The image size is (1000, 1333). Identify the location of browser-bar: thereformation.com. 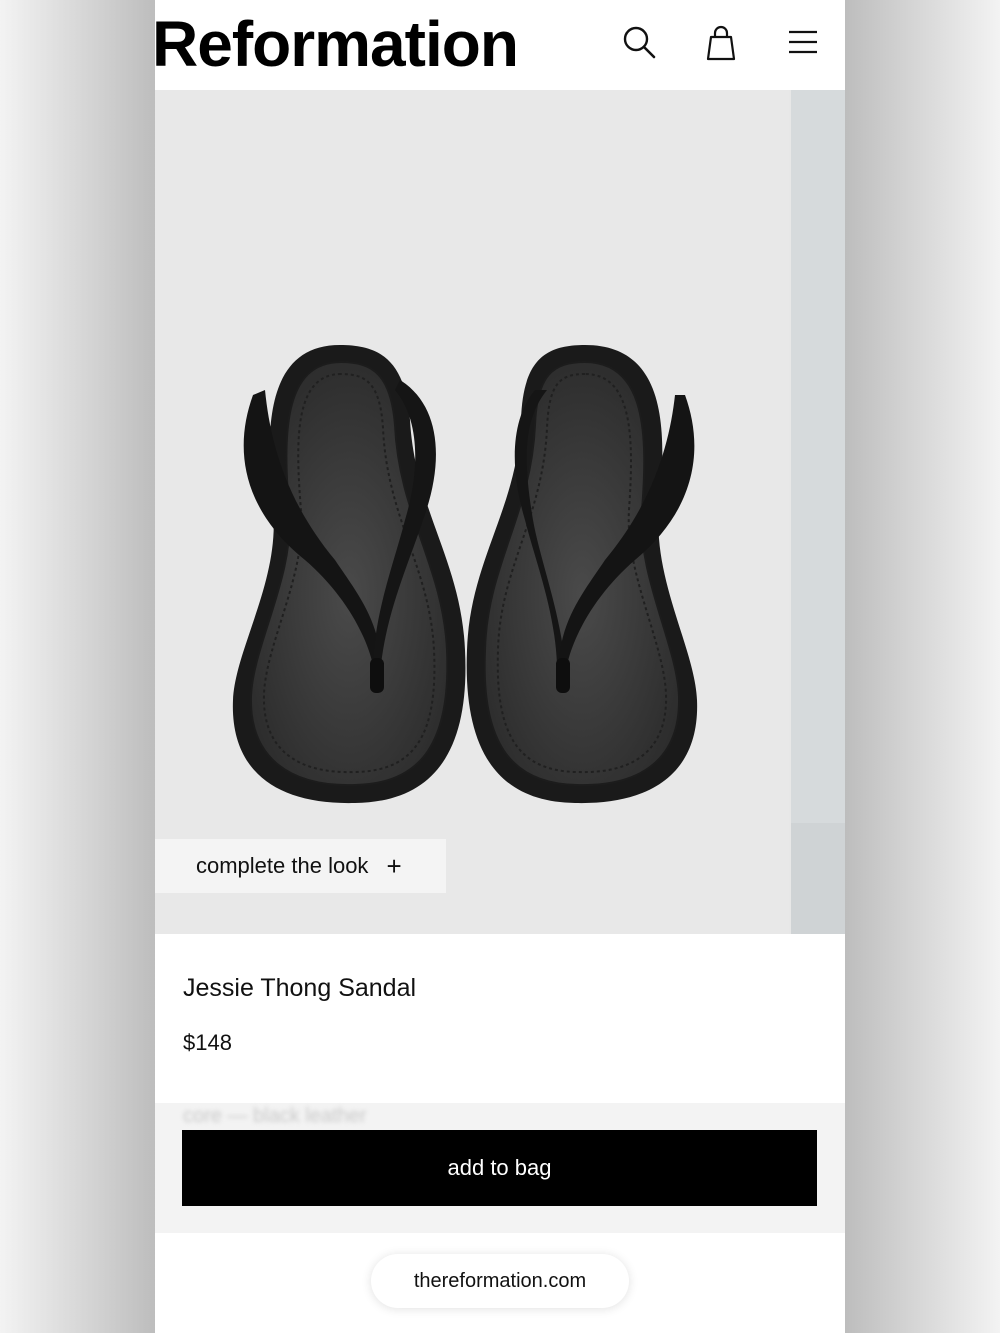
(500, 1283).